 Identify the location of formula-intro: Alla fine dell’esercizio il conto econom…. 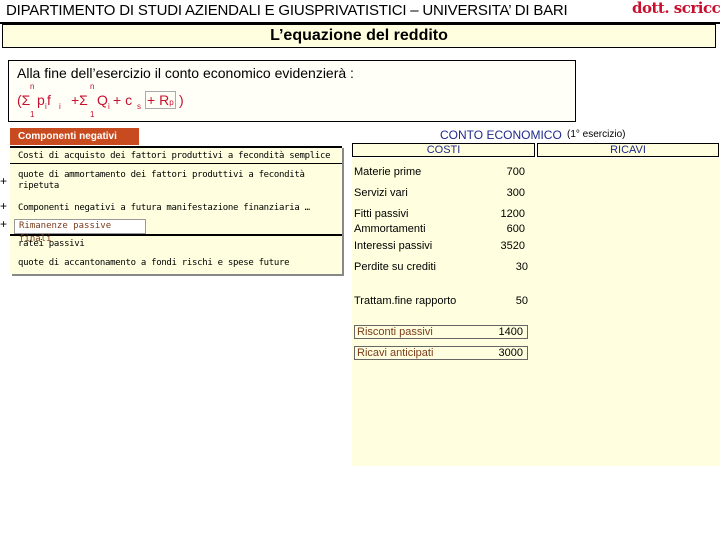
(185, 73).